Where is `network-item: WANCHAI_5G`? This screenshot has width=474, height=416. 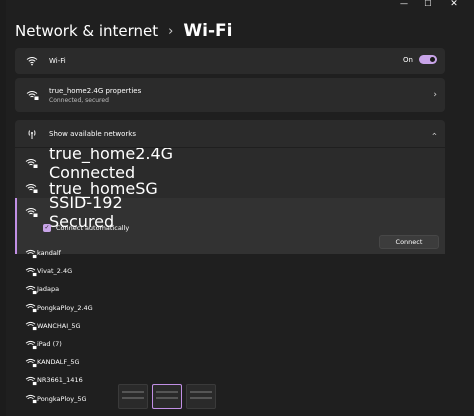
network-item: WANCHAI_5G is located at coordinates (230, 326).